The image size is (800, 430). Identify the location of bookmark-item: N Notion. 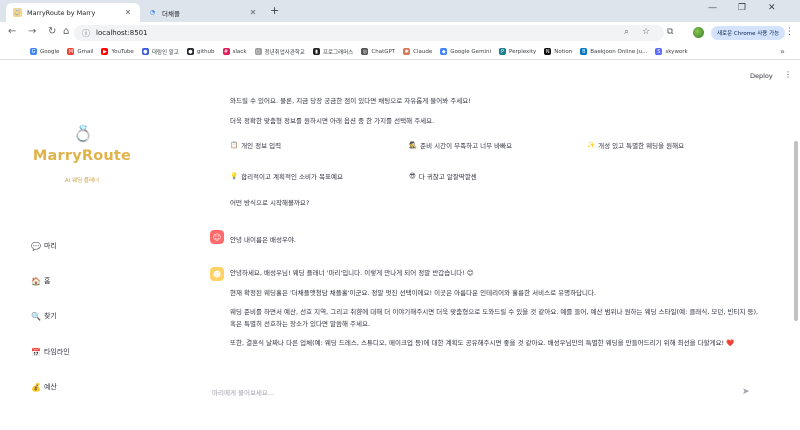
(558, 51).